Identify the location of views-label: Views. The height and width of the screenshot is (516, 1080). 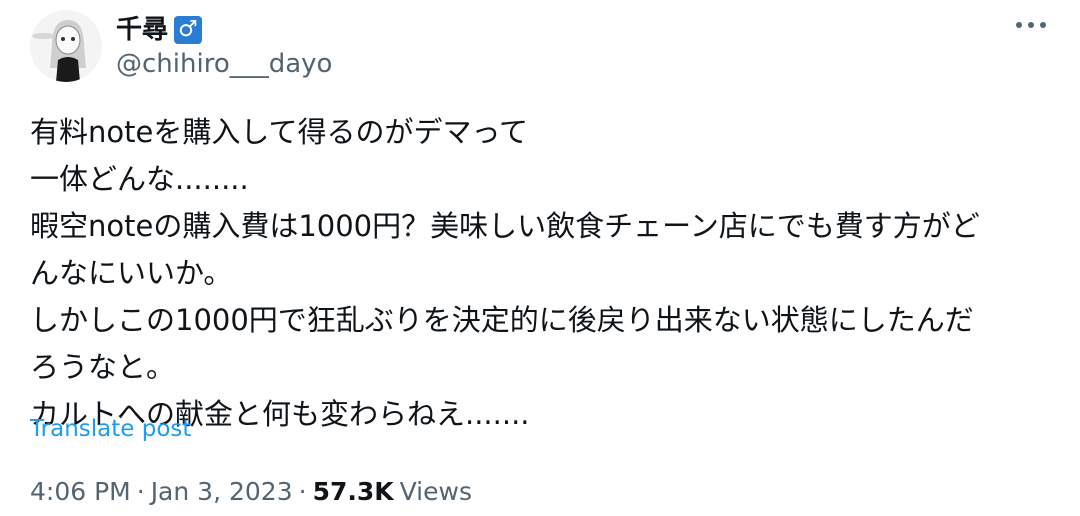
(436, 492).